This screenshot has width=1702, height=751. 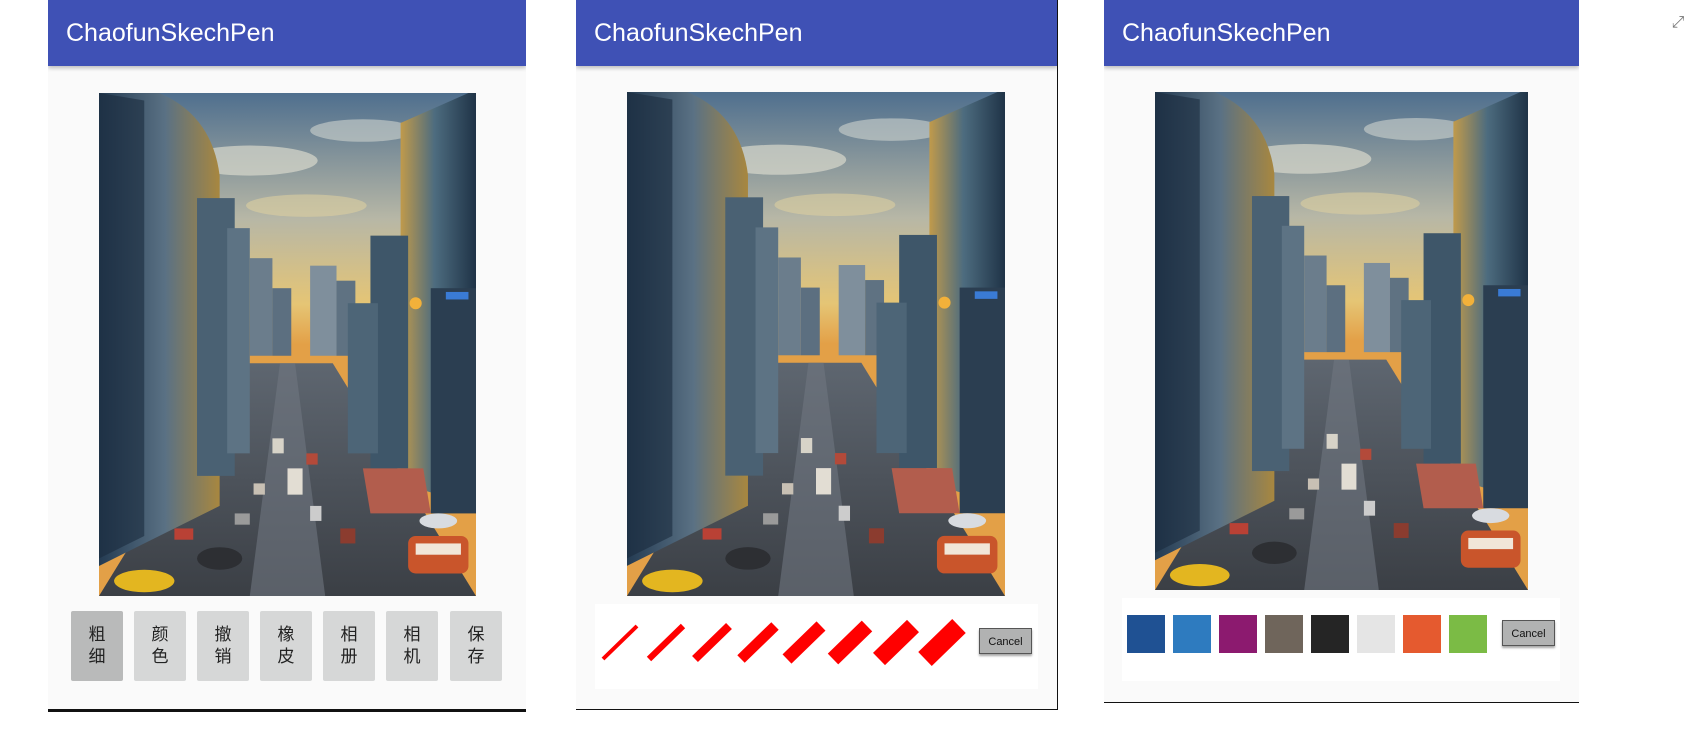 What do you see at coordinates (160, 657) in the screenshot?
I see `tool-label-bottom: 色` at bounding box center [160, 657].